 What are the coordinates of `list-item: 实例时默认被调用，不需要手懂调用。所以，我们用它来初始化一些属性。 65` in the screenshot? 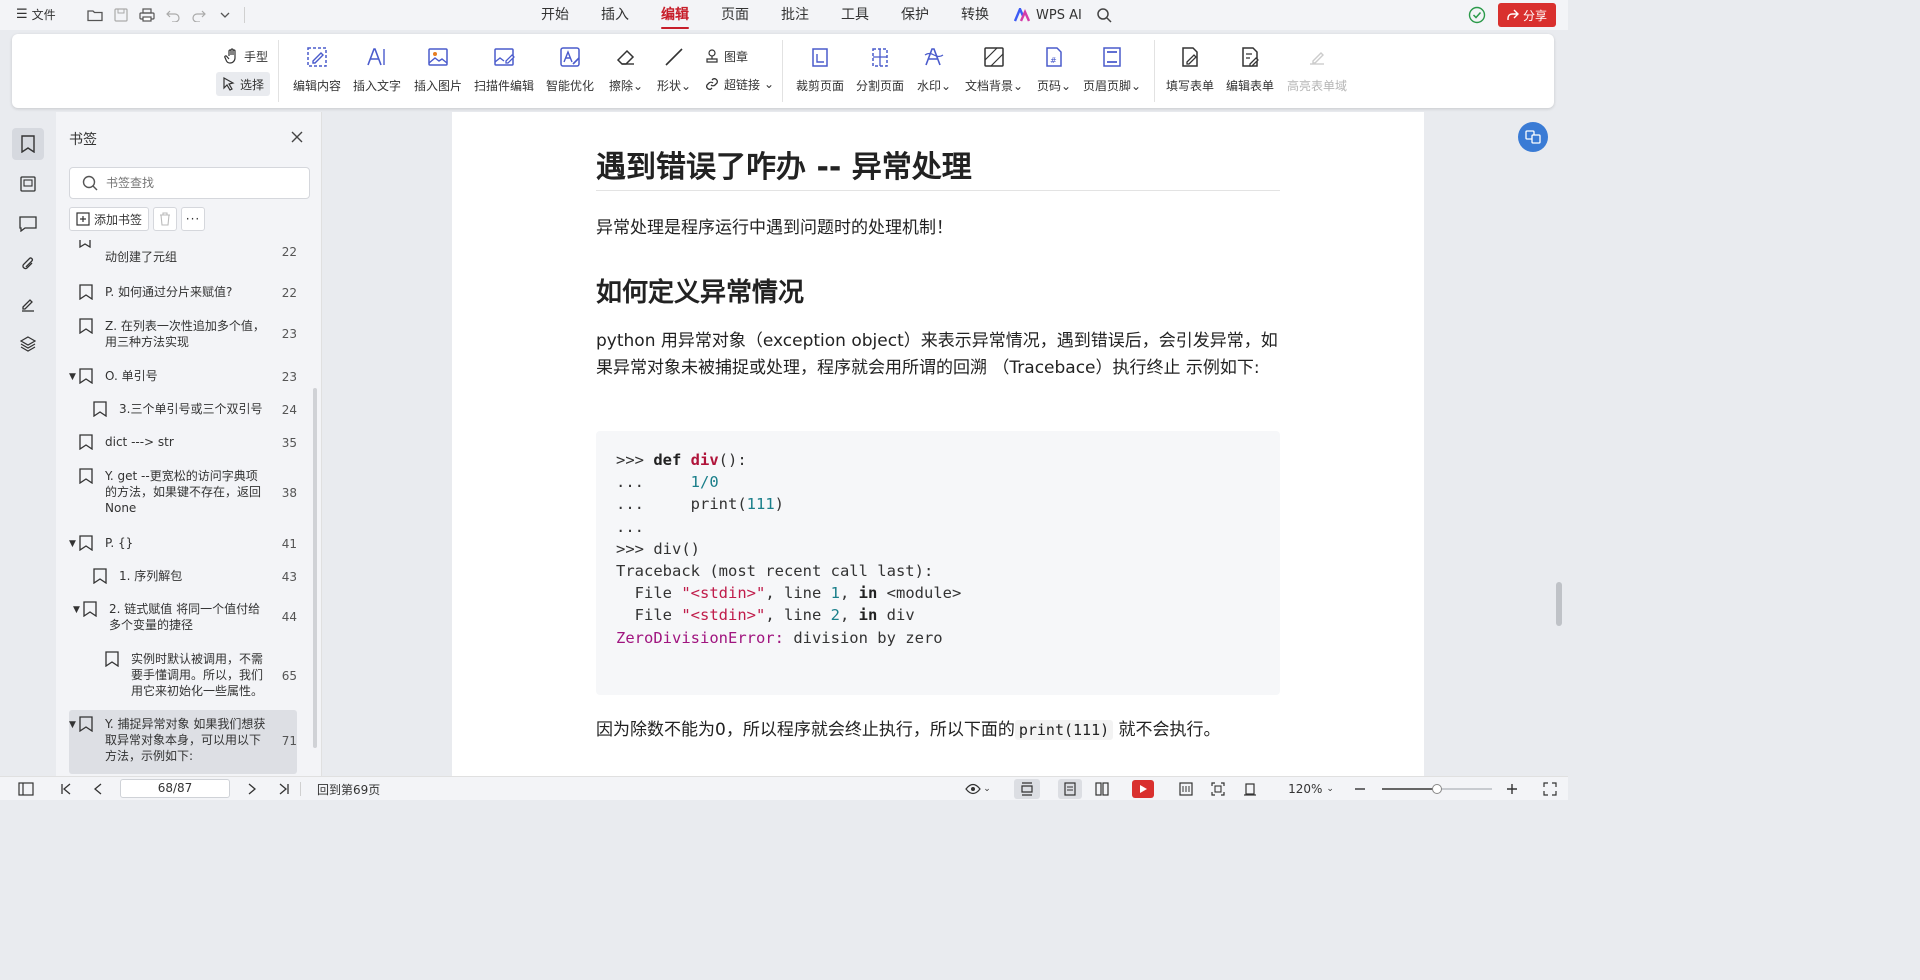 It's located at (183, 676).